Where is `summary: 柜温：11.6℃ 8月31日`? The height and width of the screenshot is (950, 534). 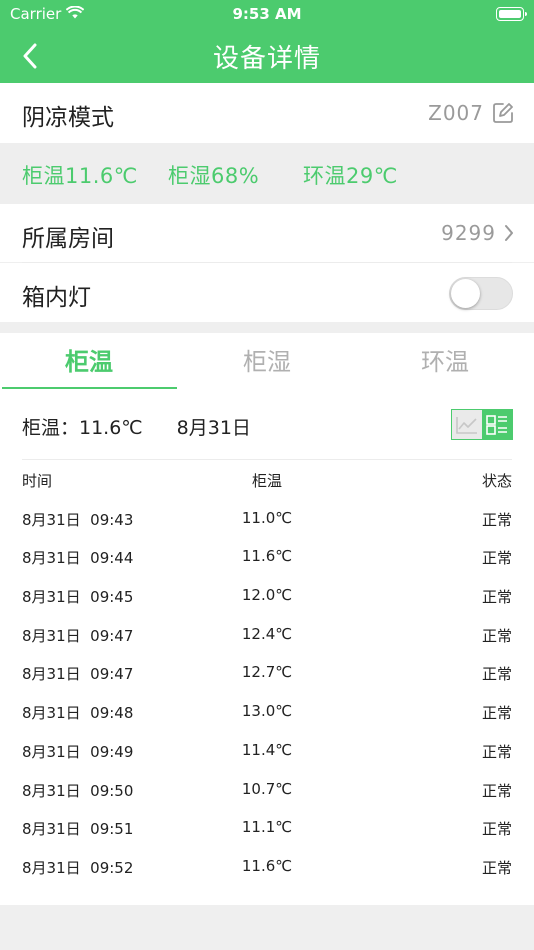
summary: 柜温：11.6℃ 8月31日 is located at coordinates (136, 426).